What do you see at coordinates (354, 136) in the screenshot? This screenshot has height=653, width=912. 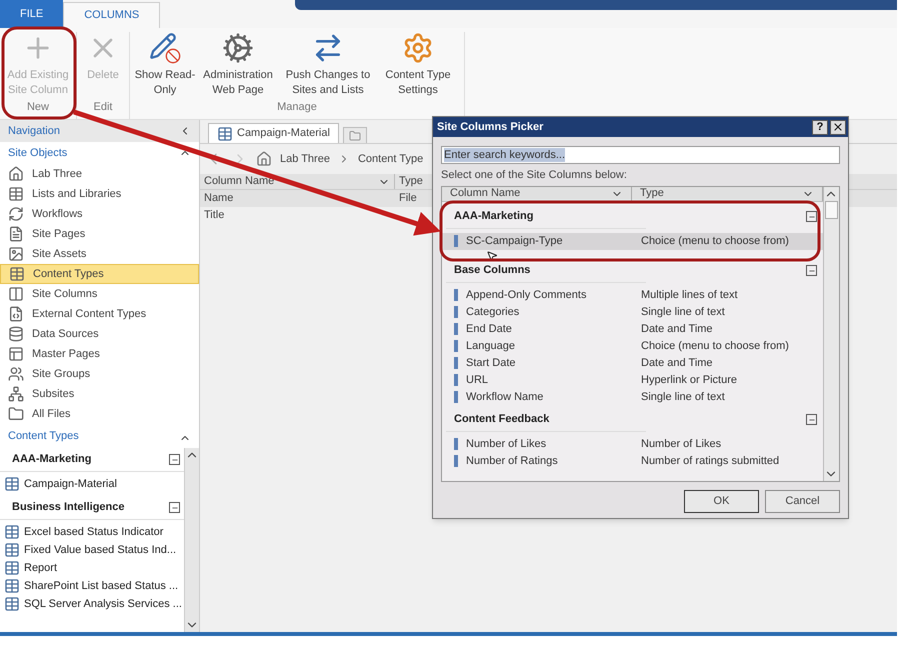 I see `folder-icon` at bounding box center [354, 136].